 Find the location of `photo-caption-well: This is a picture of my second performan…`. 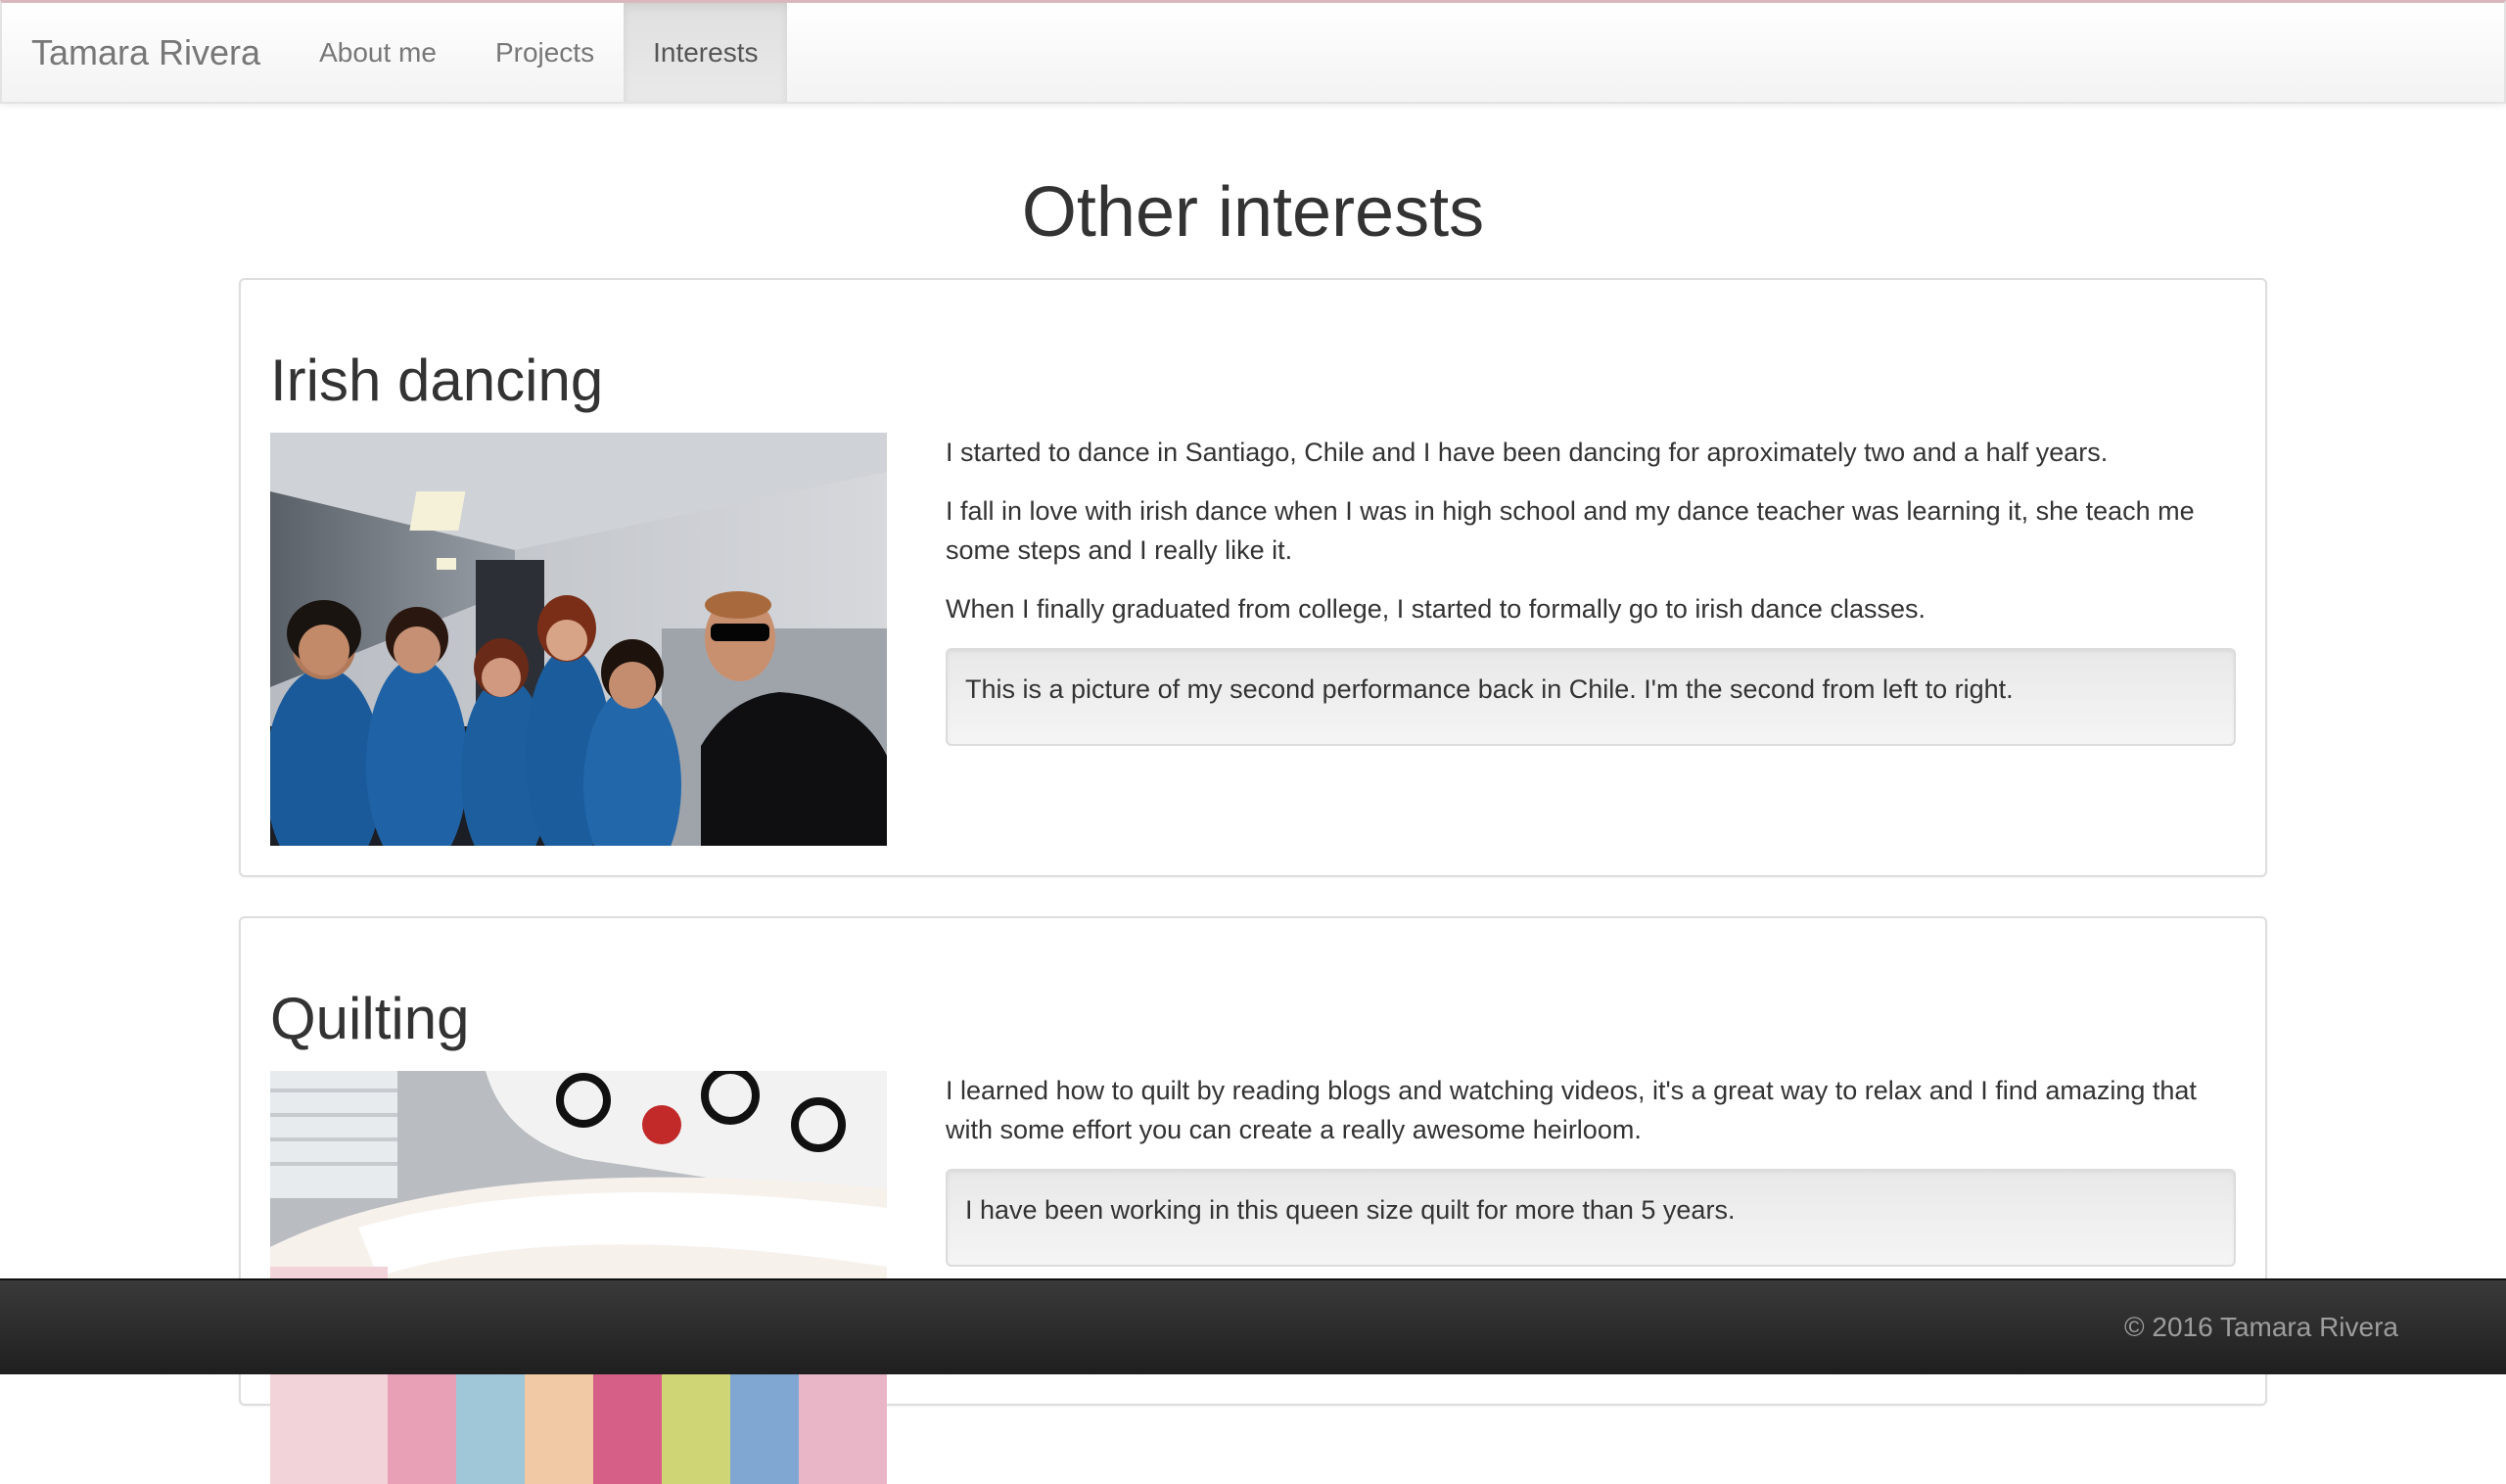

photo-caption-well: This is a picture of my second performan… is located at coordinates (1591, 697).